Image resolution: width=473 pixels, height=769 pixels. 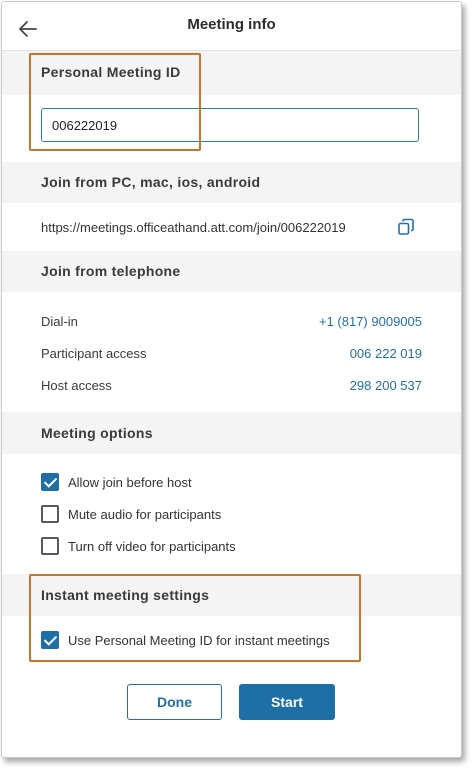 What do you see at coordinates (151, 182) in the screenshot?
I see `join-from-pc-label: Join from PC, mac, ios, android` at bounding box center [151, 182].